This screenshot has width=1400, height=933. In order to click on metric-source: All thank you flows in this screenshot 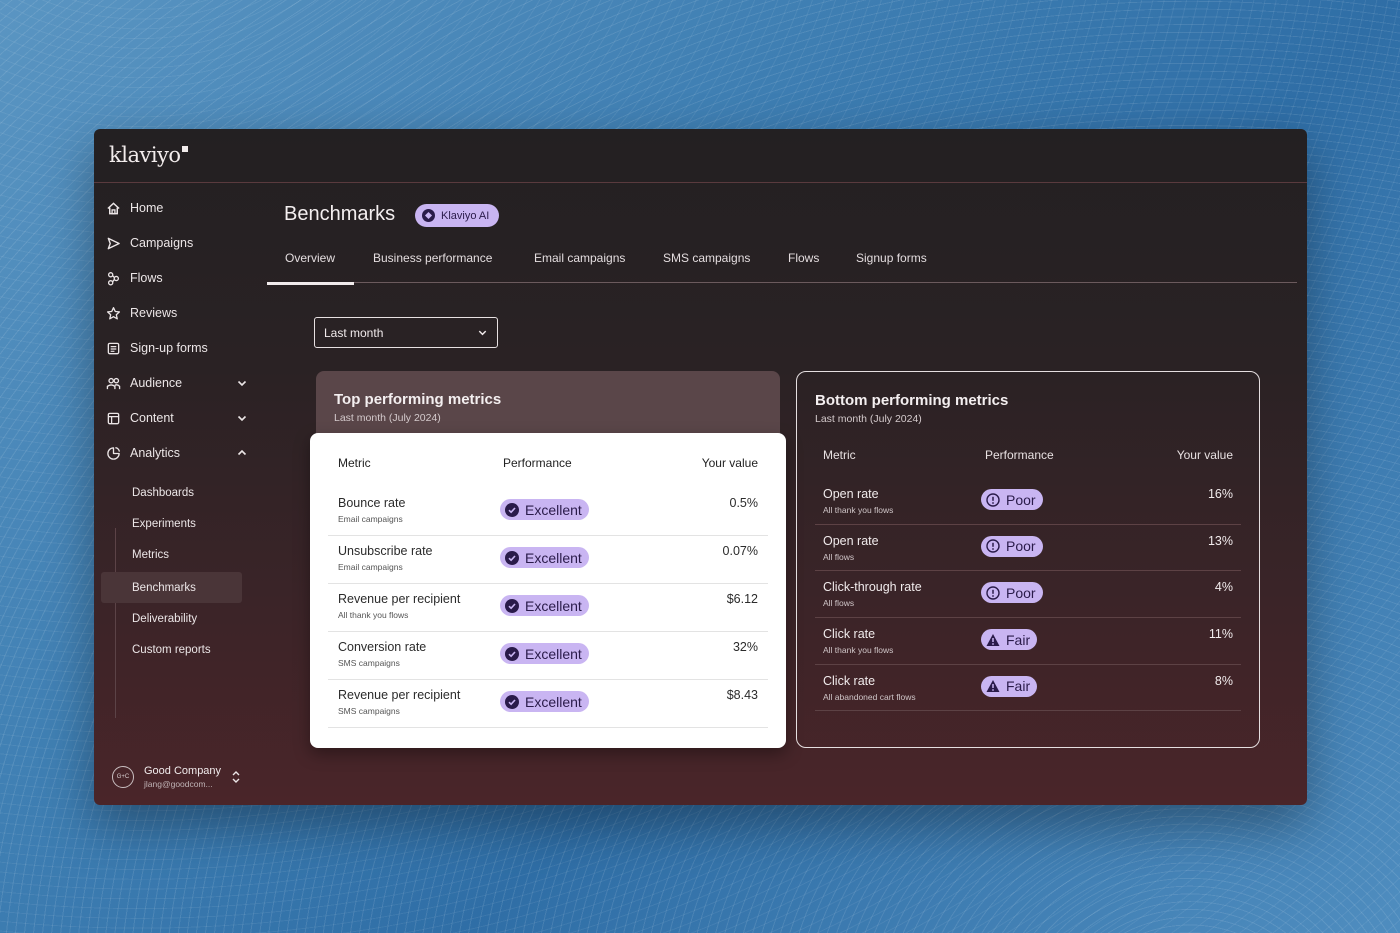, I will do `click(858, 650)`.